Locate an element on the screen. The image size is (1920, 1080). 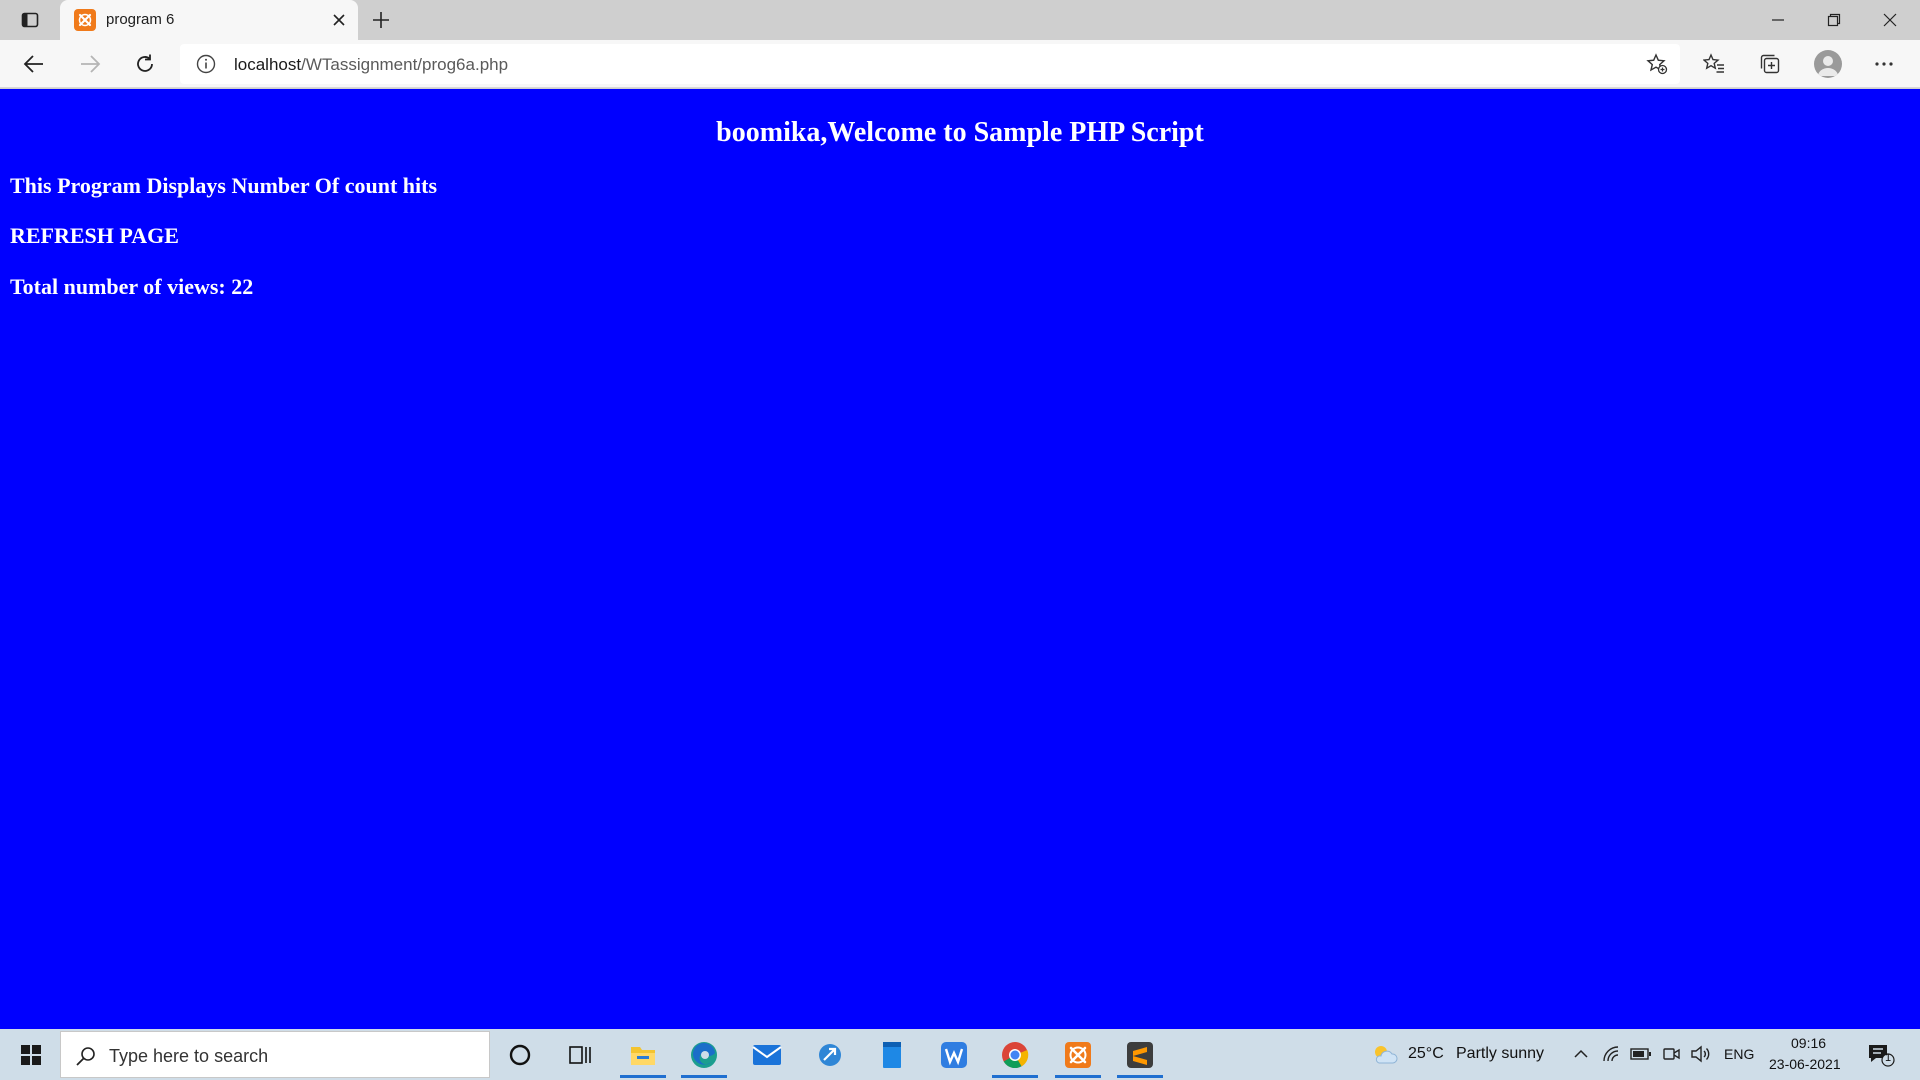
chrome-button is located at coordinates (1015, 1054).